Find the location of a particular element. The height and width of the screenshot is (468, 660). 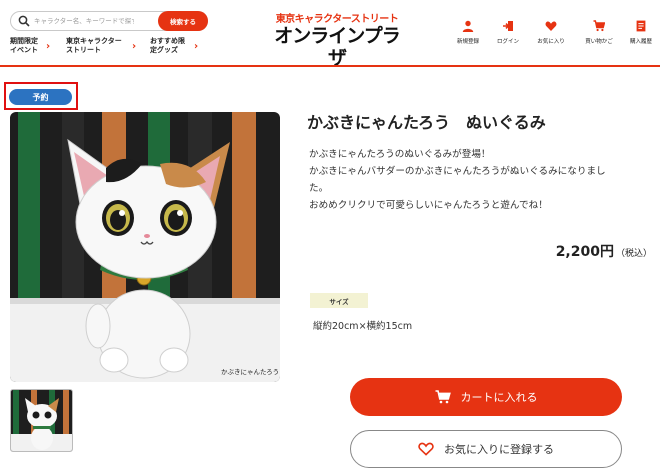

header-favorites: お気に入り is located at coordinates (551, 32).